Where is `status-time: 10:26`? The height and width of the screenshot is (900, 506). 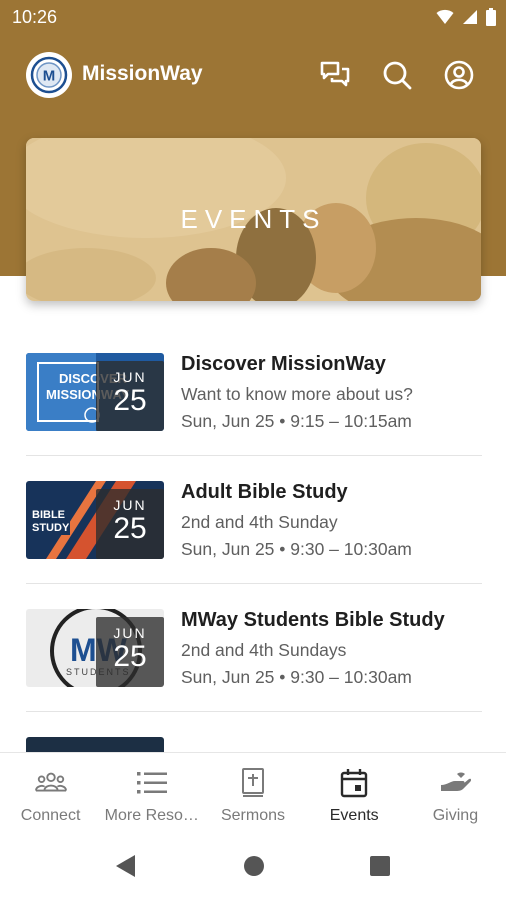 status-time: 10:26 is located at coordinates (35, 17).